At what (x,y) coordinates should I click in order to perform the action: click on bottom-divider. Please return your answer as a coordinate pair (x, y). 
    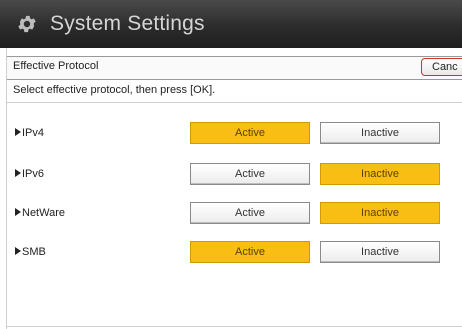
    Looking at the image, I should click on (234, 326).